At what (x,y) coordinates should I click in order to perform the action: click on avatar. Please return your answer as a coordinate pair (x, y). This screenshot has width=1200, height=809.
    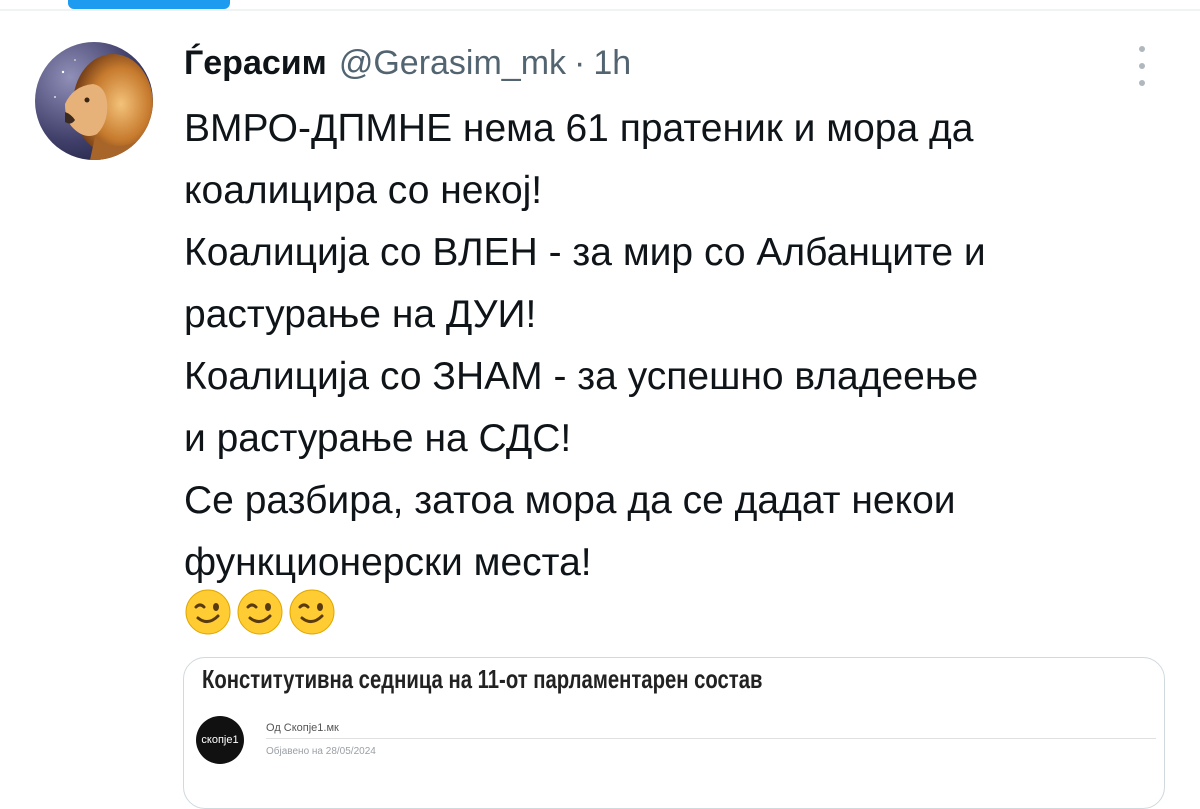
    Looking at the image, I should click on (94, 101).